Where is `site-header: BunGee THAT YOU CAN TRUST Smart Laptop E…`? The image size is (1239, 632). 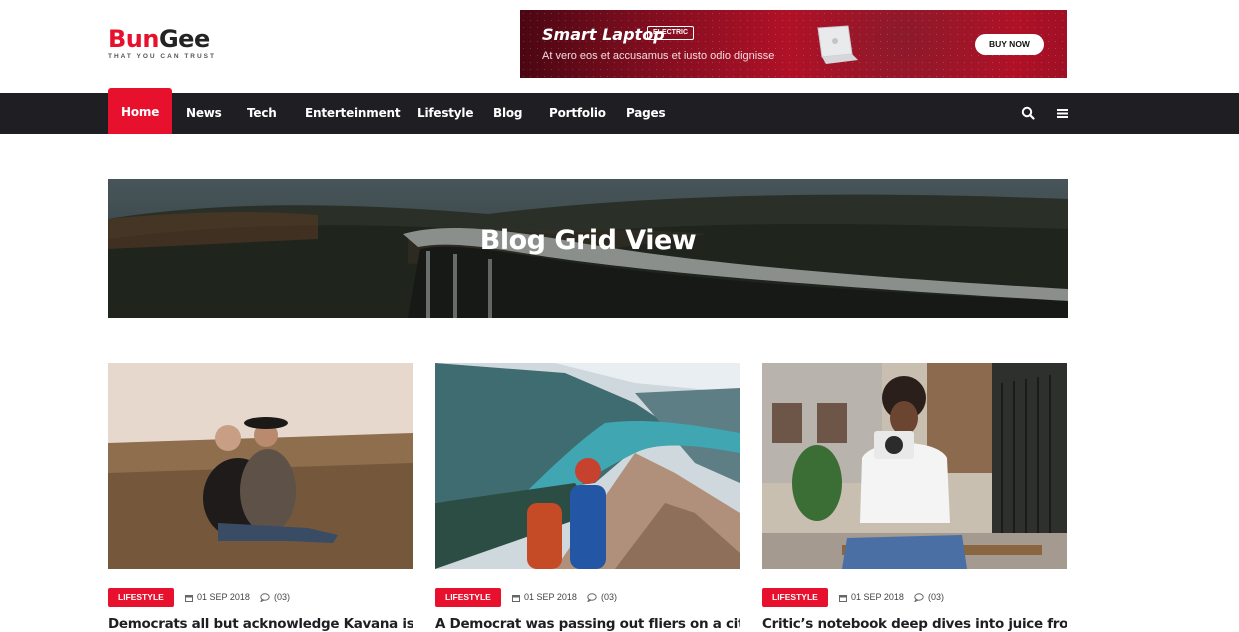
site-header: BunGee THAT YOU CAN TRUST Smart Laptop E… is located at coordinates (619, 46).